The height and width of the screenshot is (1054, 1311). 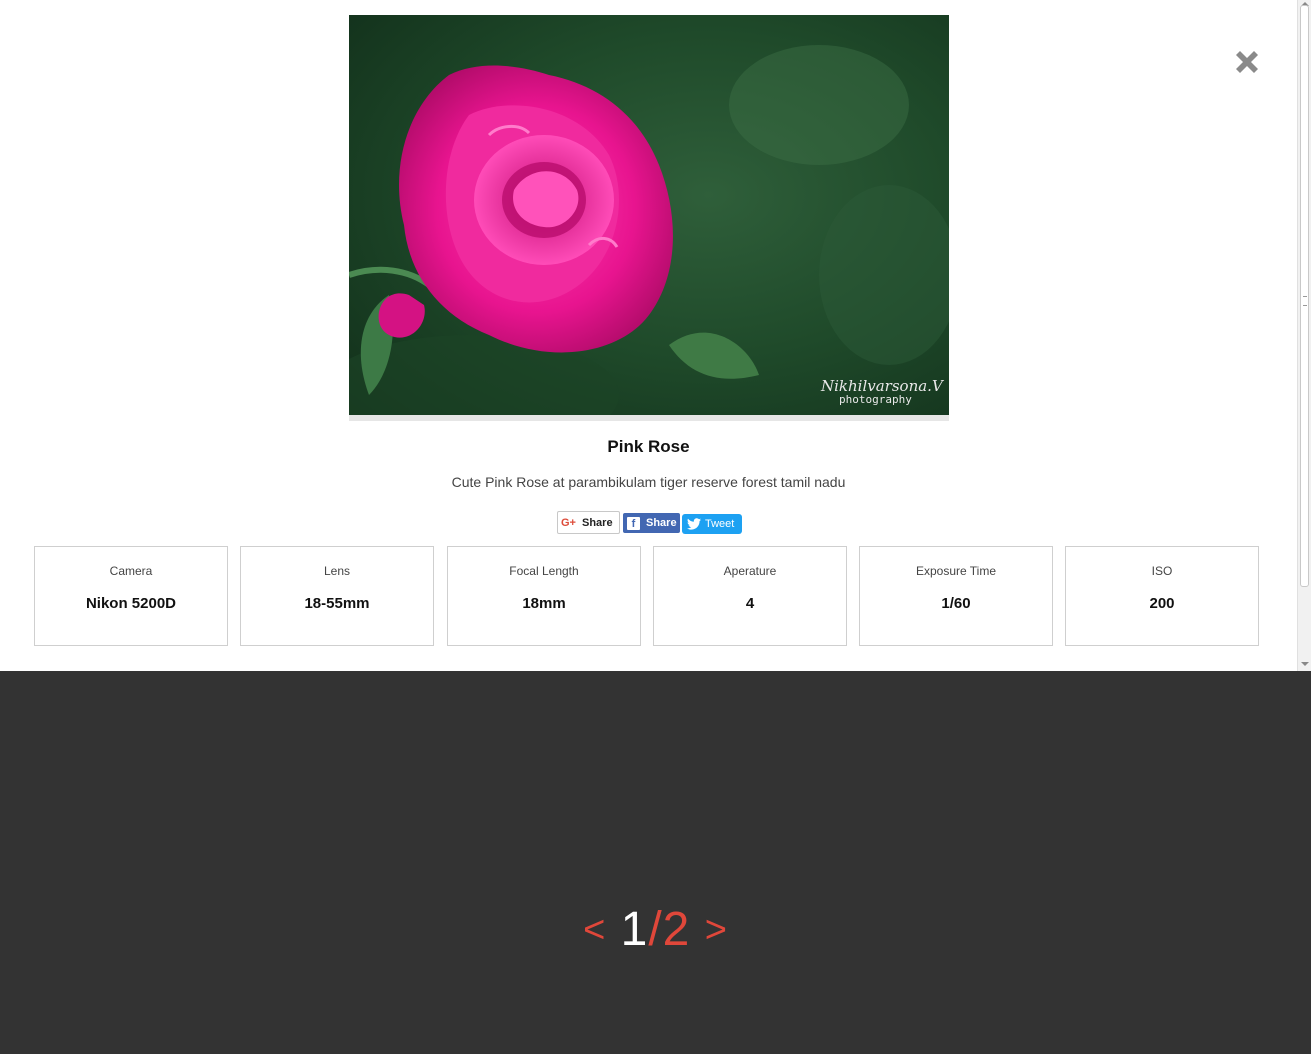 I want to click on spec-card-camera: Camera Nikon 5200D, so click(x=131, y=596).